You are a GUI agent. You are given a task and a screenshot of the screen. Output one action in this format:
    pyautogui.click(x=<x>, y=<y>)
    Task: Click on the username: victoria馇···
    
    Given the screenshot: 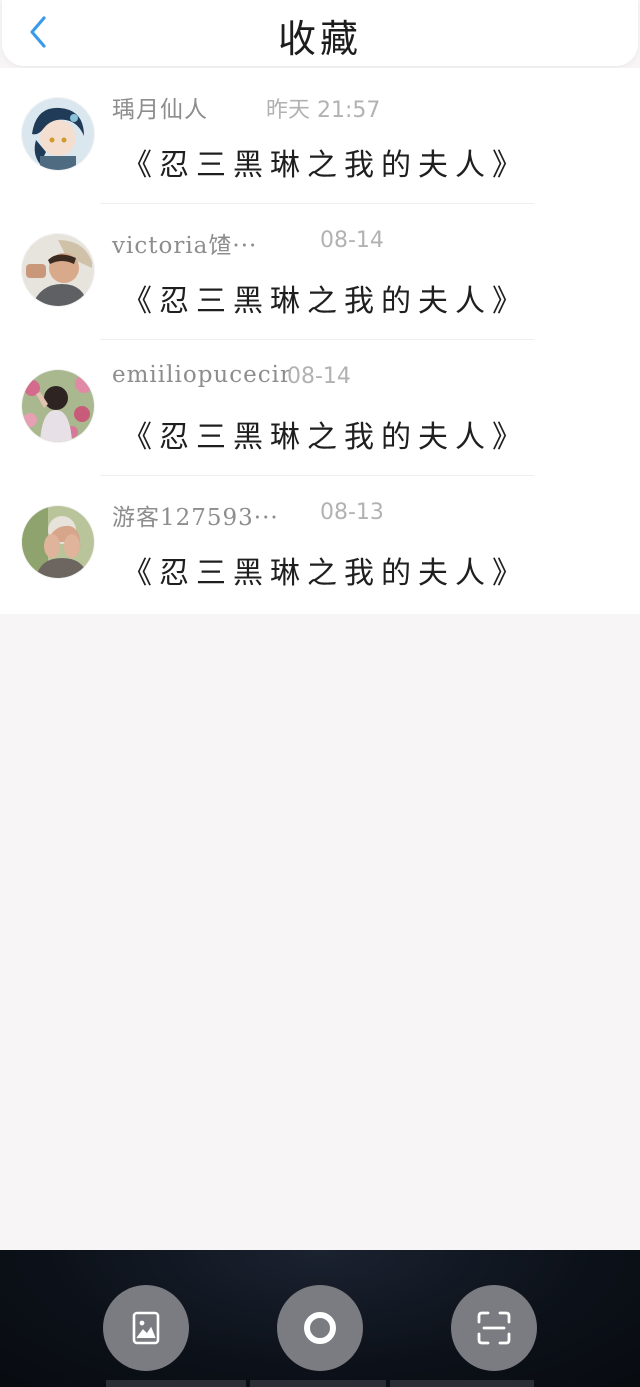 What is the action you would take?
    pyautogui.click(x=185, y=246)
    